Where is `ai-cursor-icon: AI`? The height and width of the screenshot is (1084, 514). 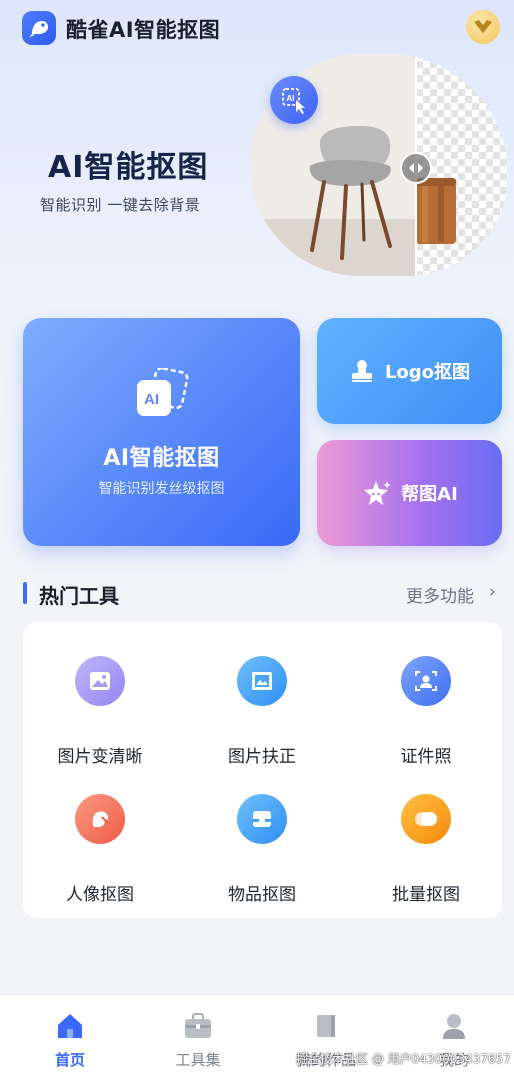 ai-cursor-icon: AI is located at coordinates (294, 100).